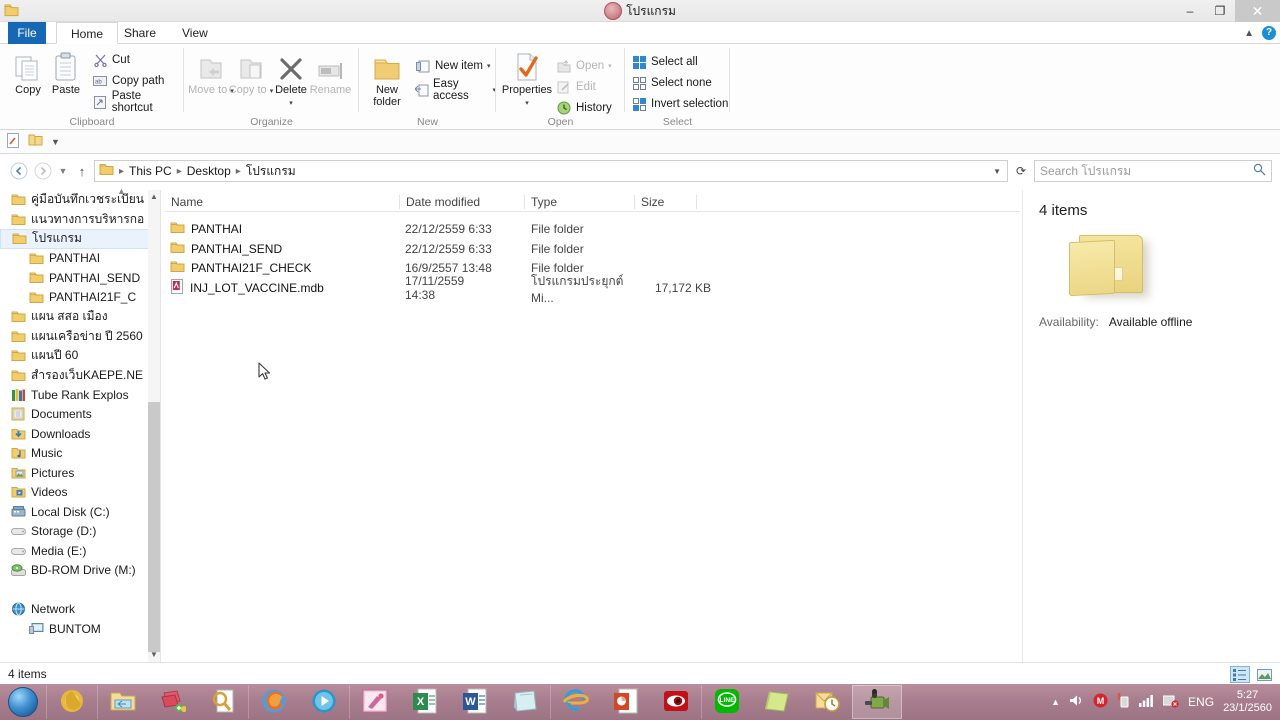  What do you see at coordinates (13, 141) in the screenshot?
I see `new-document-icon` at bounding box center [13, 141].